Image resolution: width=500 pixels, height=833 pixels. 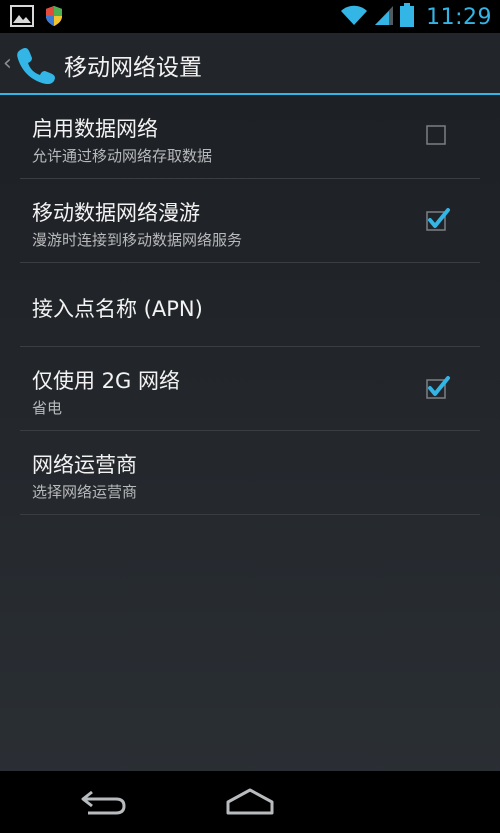 I want to click on setting-title: 仅使用 2G 网络, so click(x=106, y=381).